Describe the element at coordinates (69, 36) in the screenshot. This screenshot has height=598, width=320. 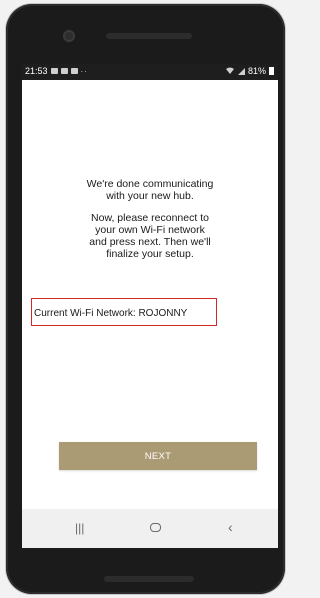
I see `front-camera` at that location.